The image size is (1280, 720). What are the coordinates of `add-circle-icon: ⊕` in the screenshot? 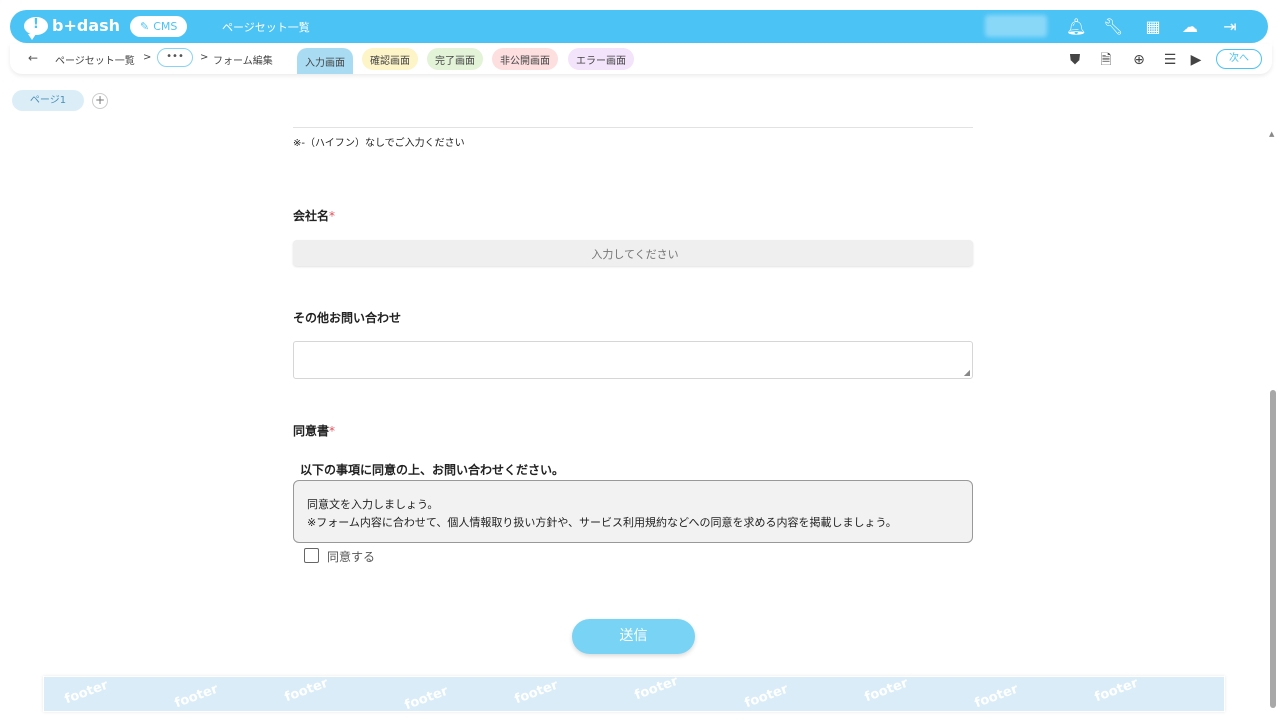 It's located at (1139, 60).